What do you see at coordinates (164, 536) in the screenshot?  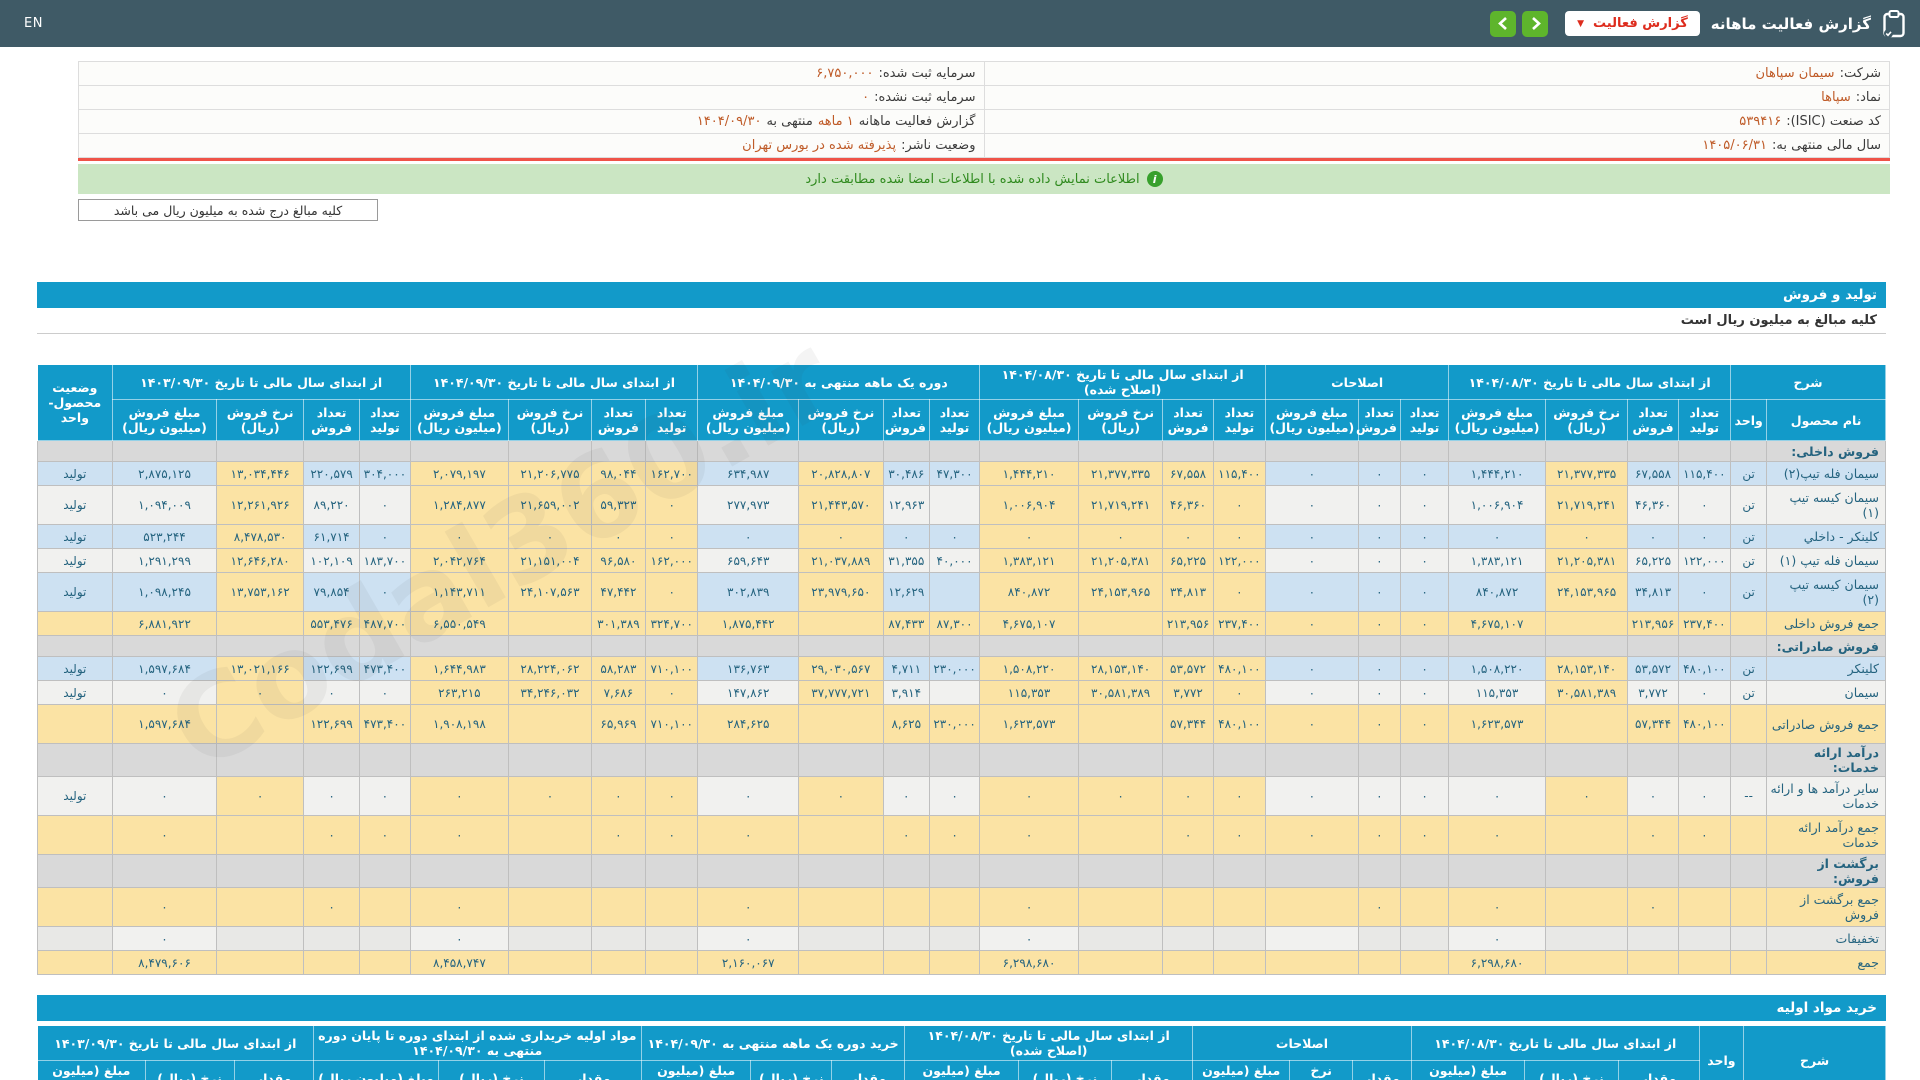 I see `table-cell: ۵۲۳,۲۴۴` at bounding box center [164, 536].